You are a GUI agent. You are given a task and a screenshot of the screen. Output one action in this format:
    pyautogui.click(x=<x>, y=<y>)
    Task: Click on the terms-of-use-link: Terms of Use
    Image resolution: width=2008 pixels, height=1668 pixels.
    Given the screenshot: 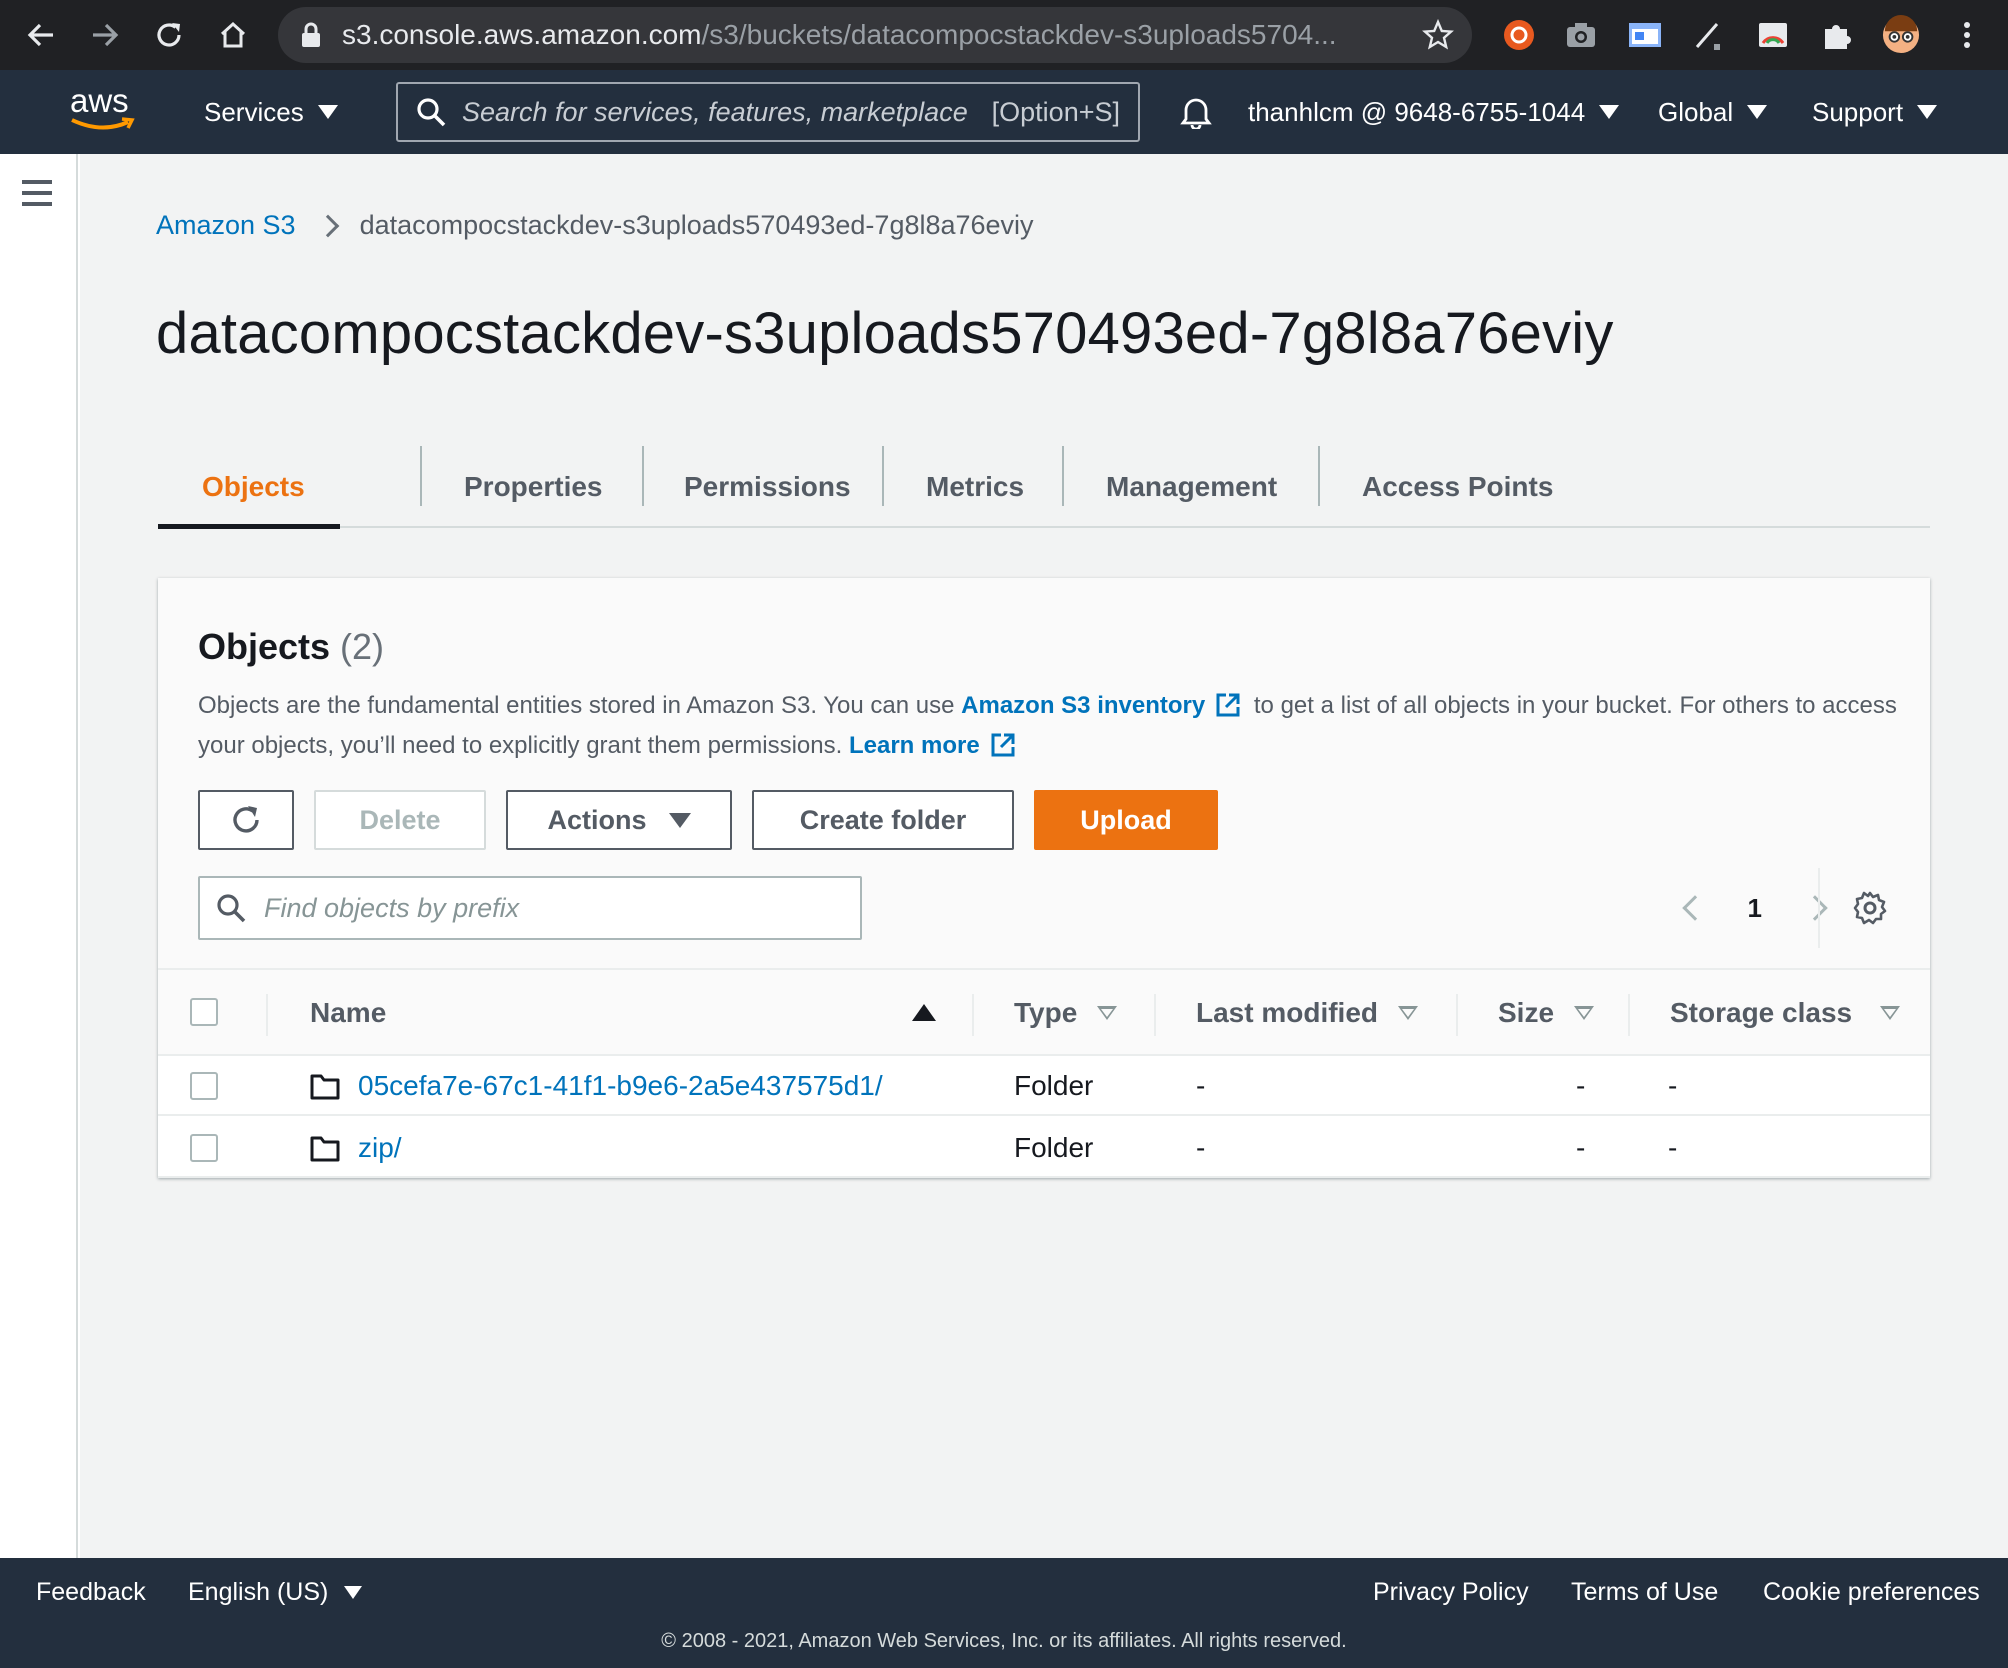 What is the action you would take?
    pyautogui.click(x=1644, y=1592)
    